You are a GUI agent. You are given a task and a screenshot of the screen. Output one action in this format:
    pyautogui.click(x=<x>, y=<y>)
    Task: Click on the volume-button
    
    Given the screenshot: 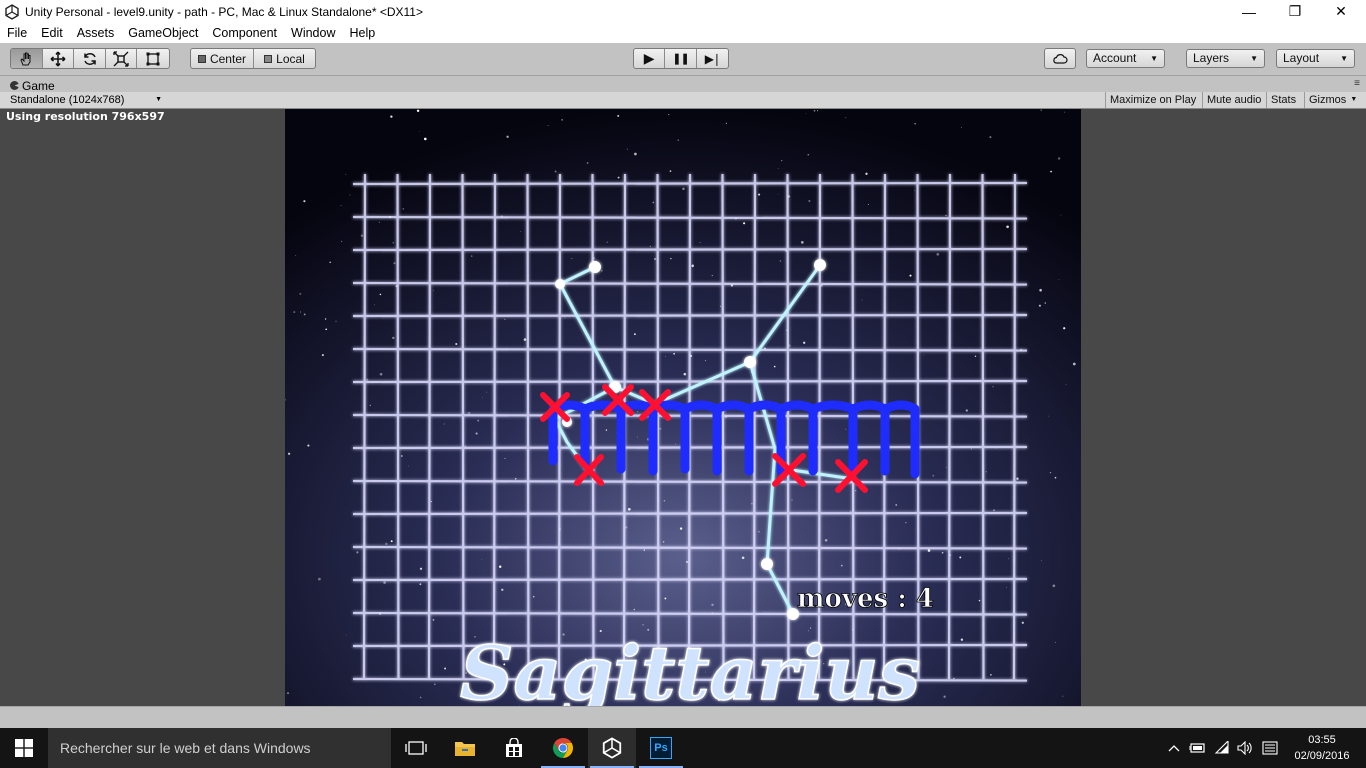 What is the action you would take?
    pyautogui.click(x=1245, y=748)
    